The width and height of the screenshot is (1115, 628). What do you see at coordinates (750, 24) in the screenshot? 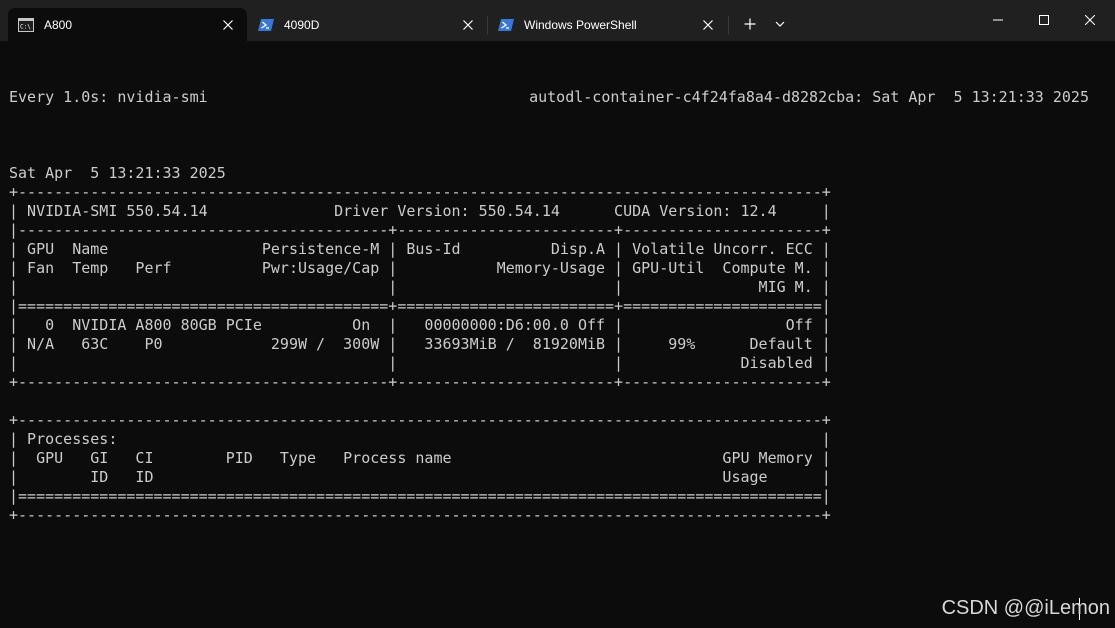
I see `new-tab-button` at bounding box center [750, 24].